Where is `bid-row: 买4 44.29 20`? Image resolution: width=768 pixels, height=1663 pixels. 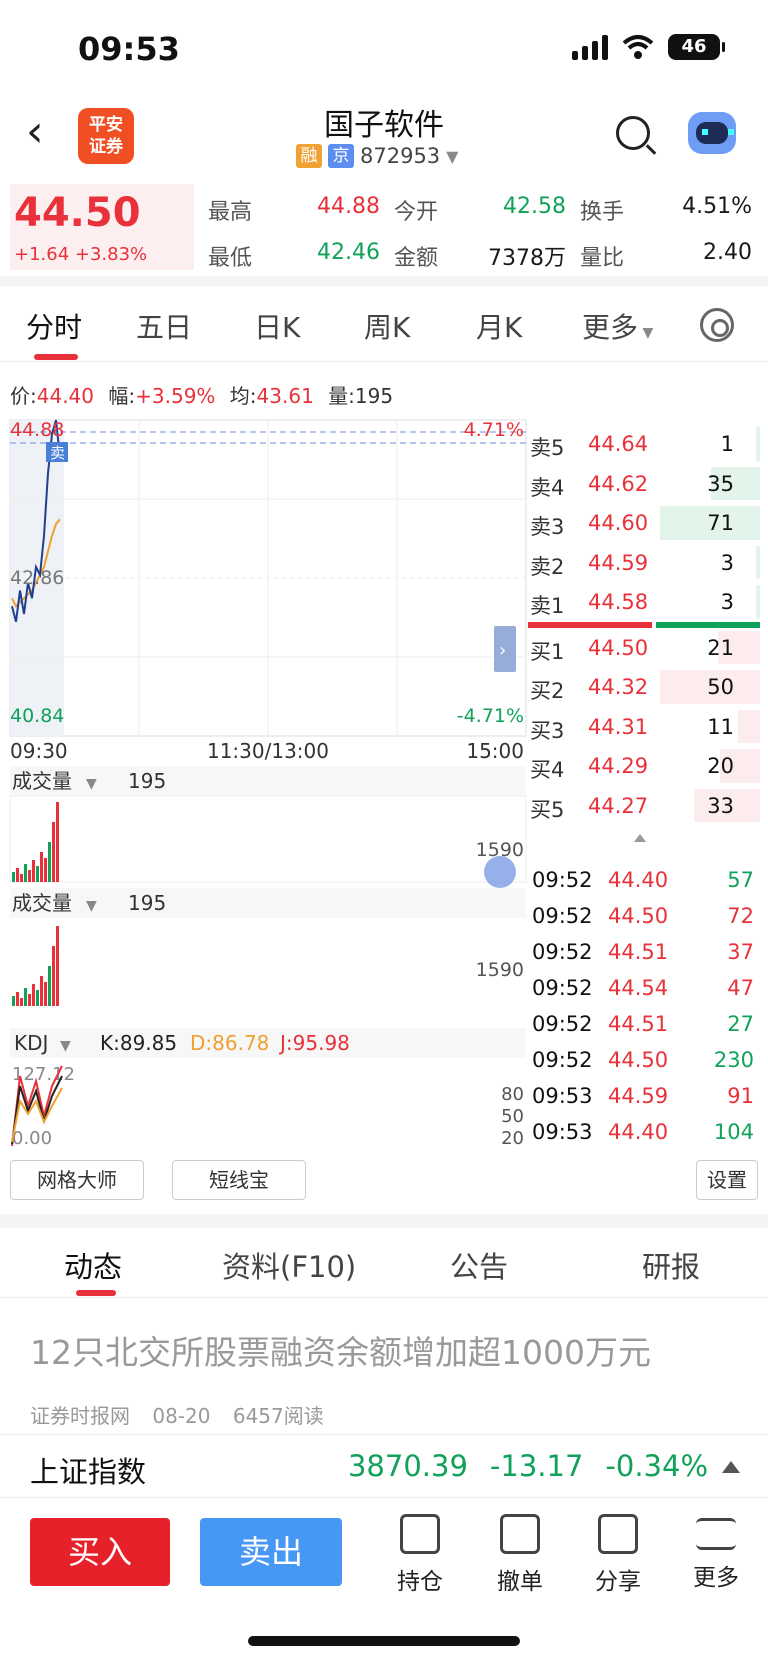 bid-row: 买4 44.29 20 is located at coordinates (644, 766).